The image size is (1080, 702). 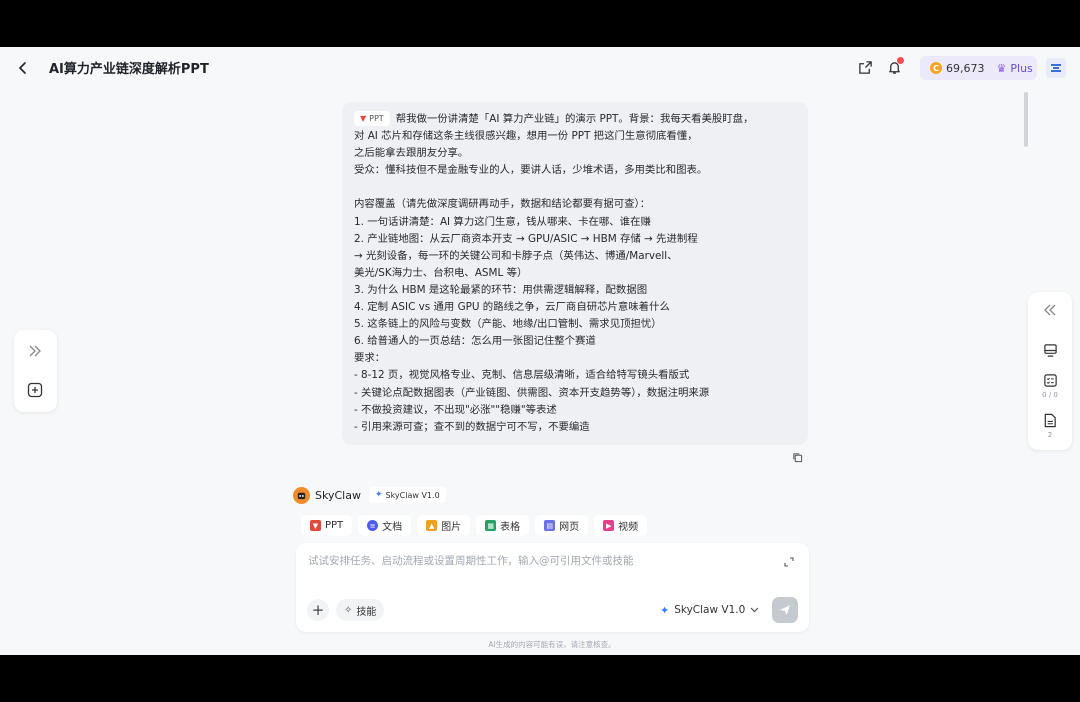 I want to click on message-line: 3. 为什么 HBM 是这轮最紧的环节：用供需逻辑解释，配数据图, so click(x=501, y=289).